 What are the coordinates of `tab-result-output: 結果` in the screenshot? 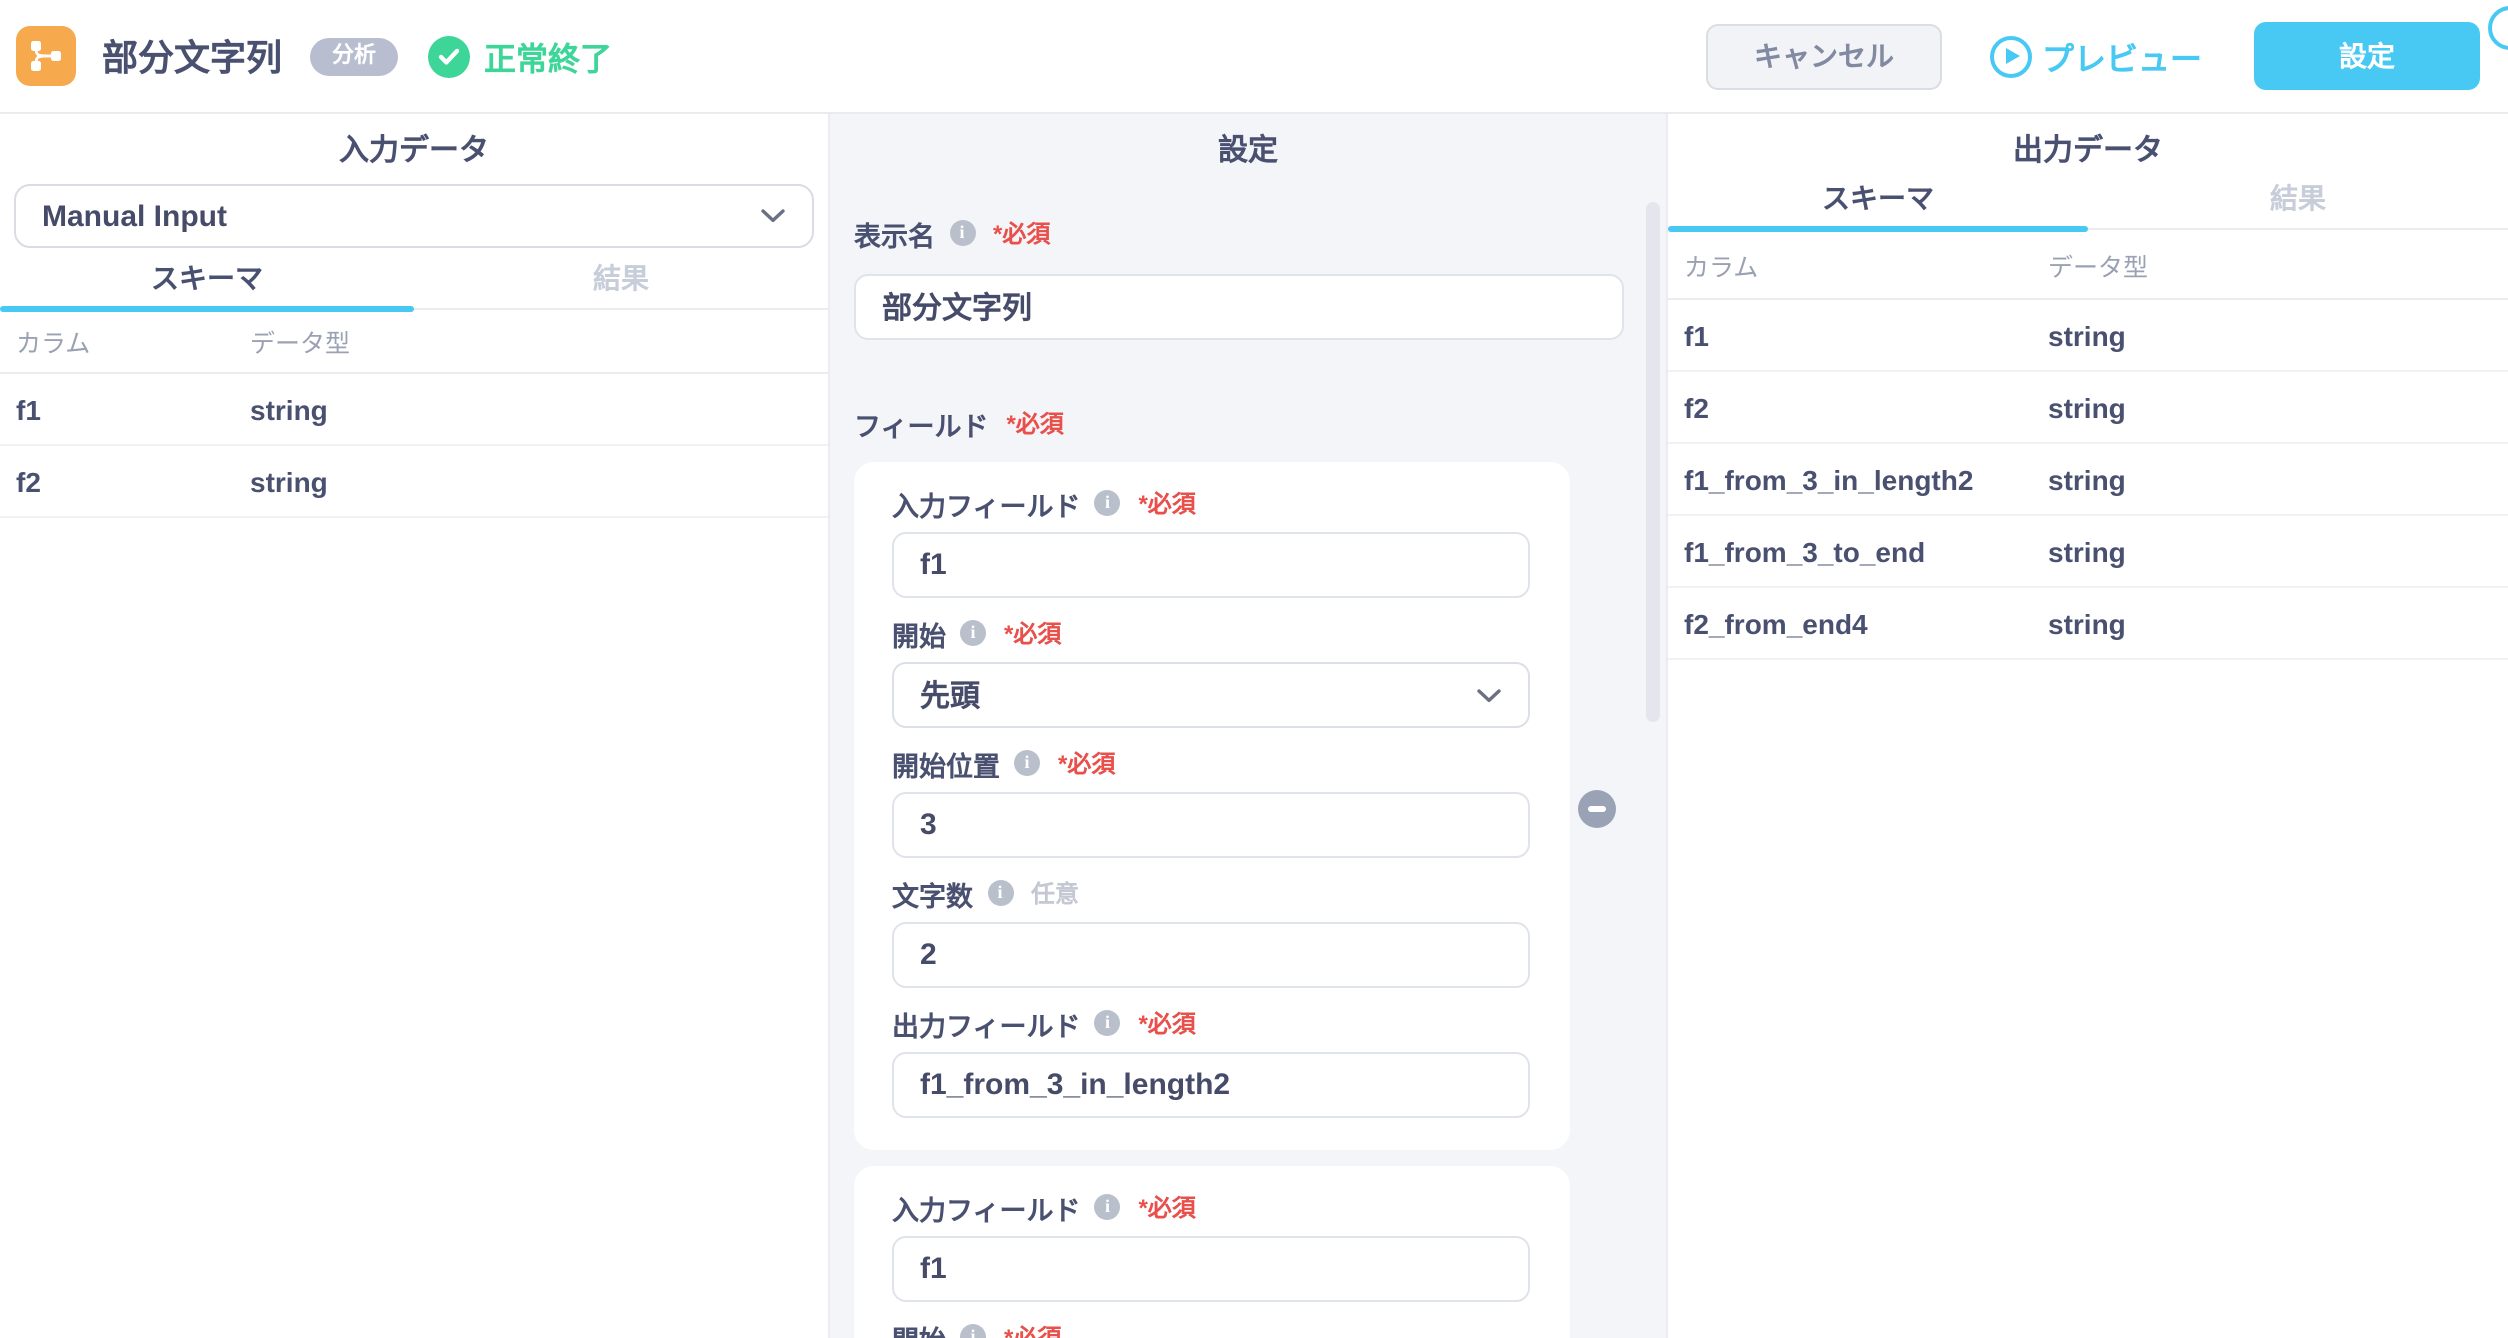 It's located at (2298, 202).